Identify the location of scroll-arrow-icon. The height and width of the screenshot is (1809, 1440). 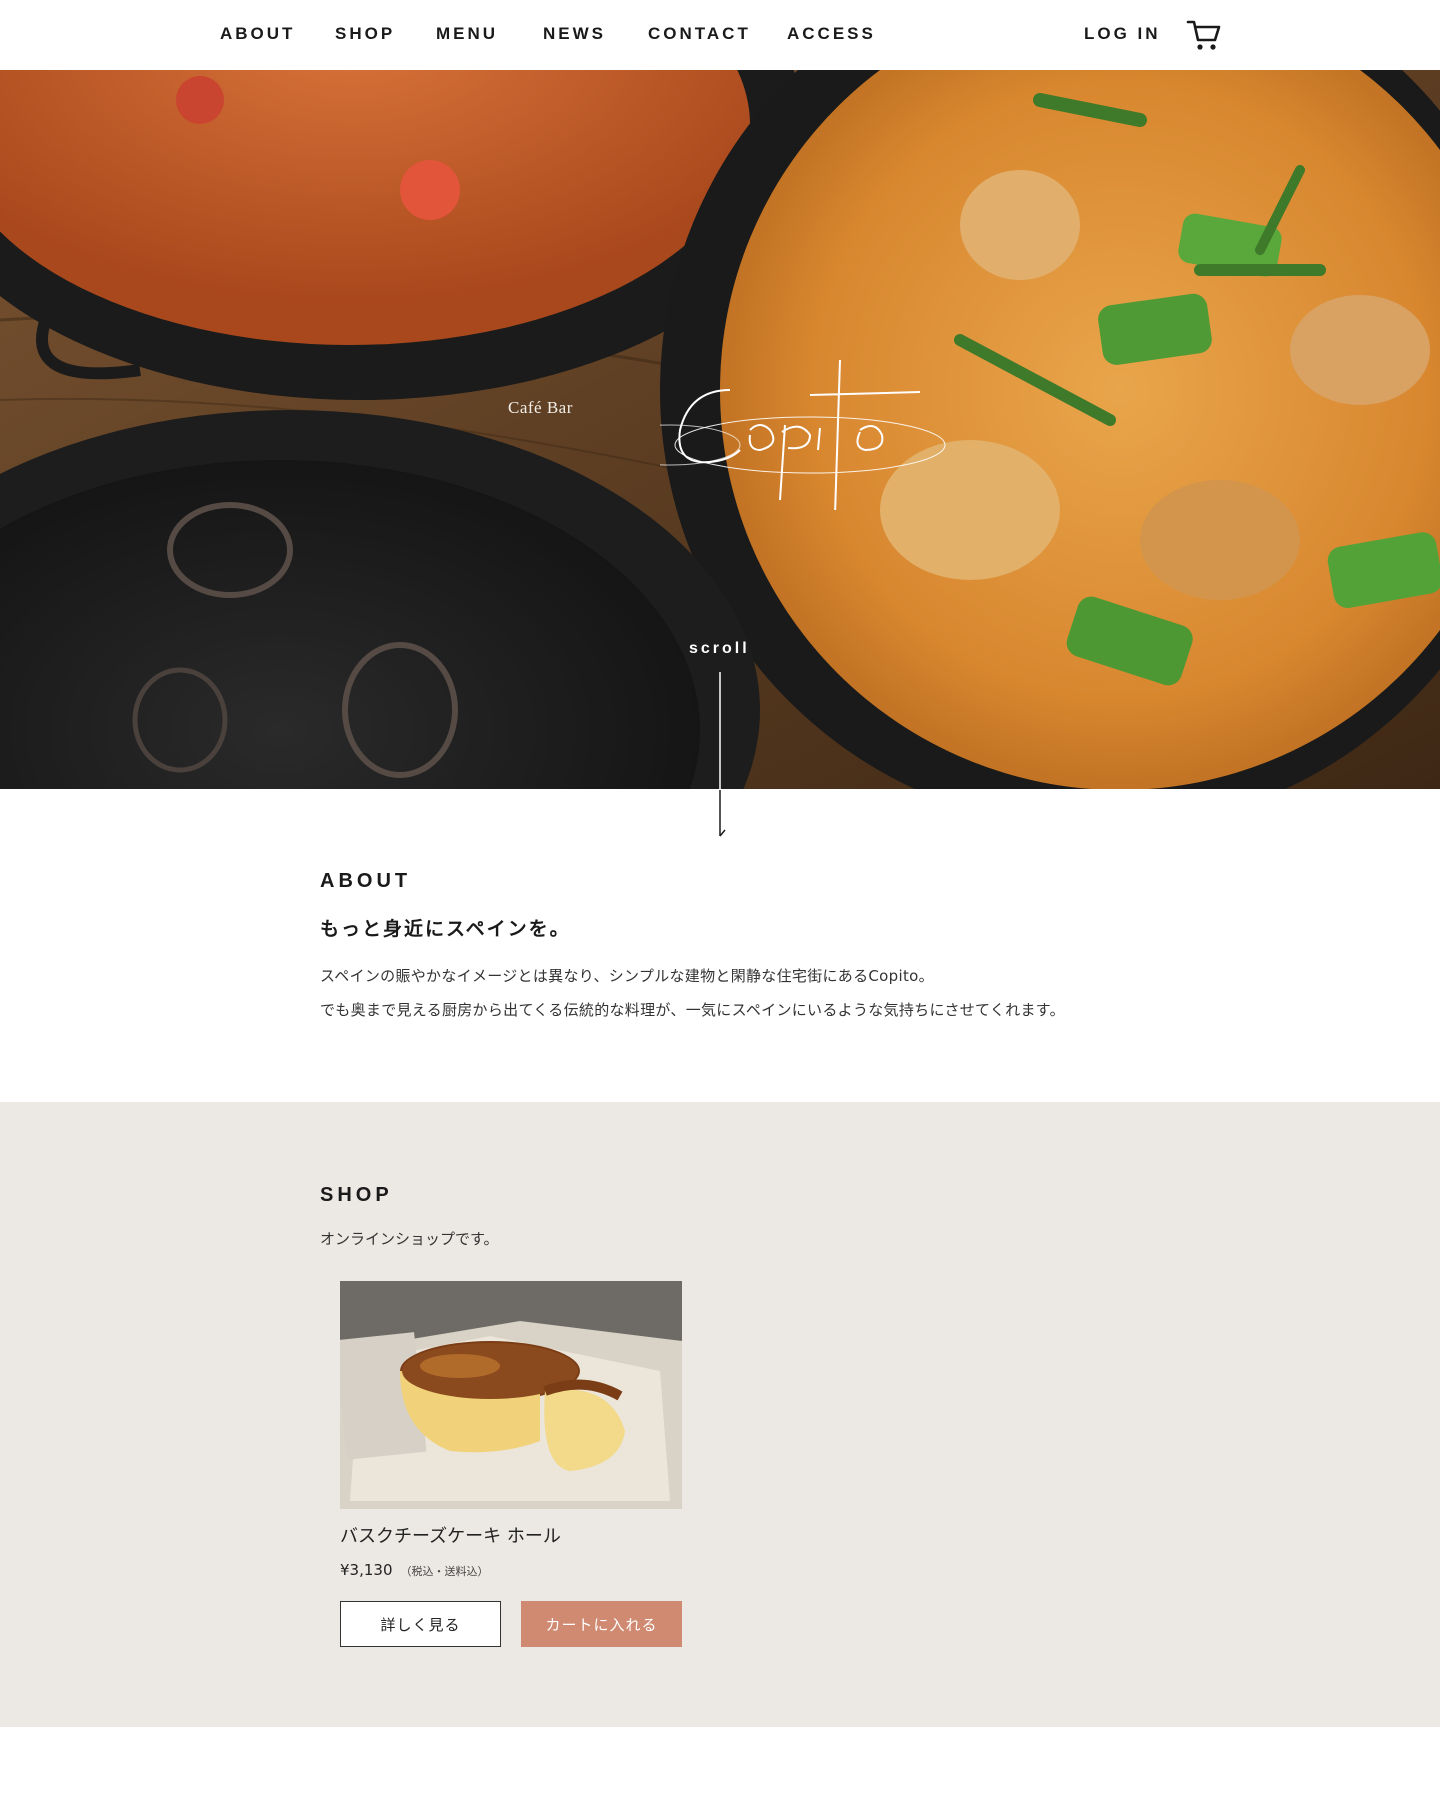
(722, 754).